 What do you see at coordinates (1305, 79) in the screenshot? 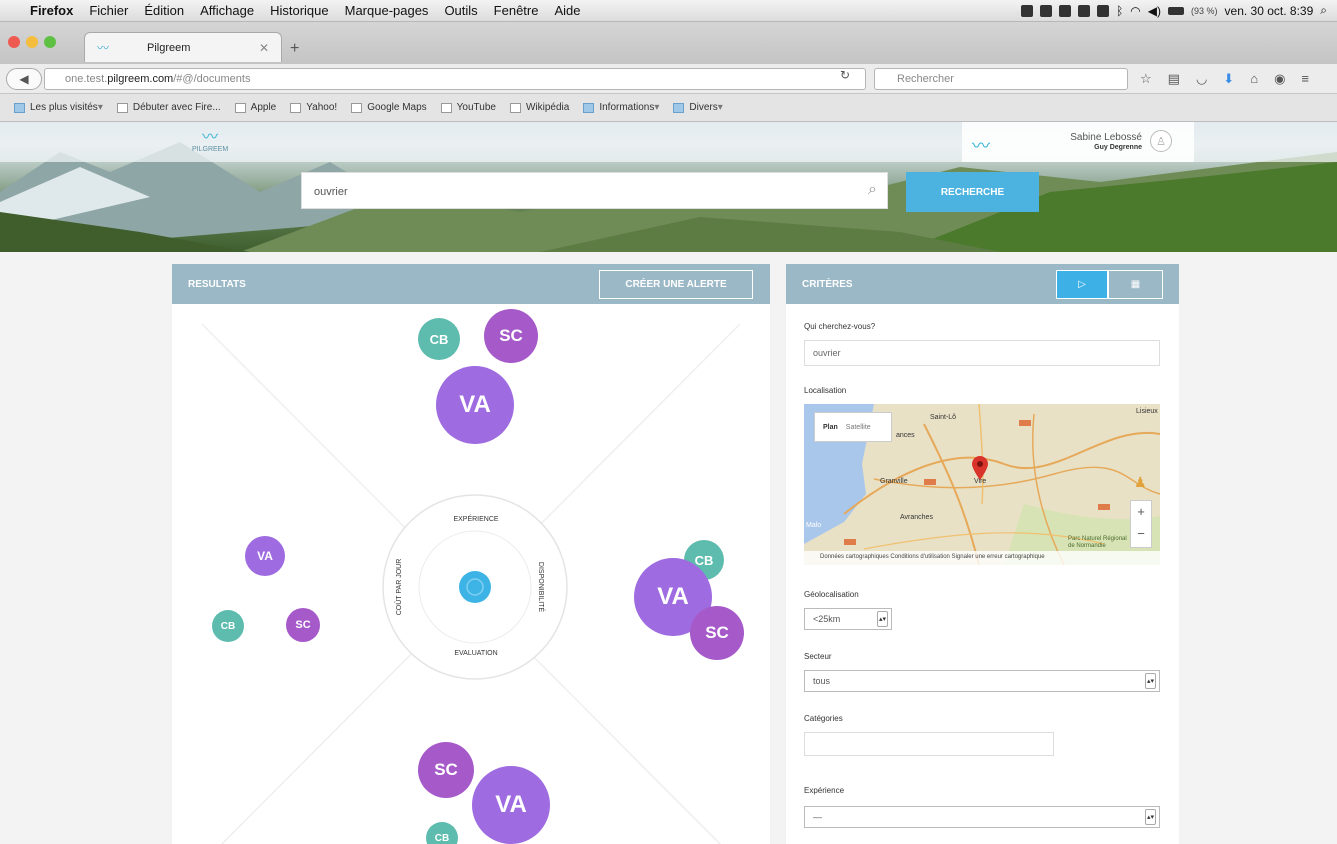
I see `hamburger-menu-icon: ≡` at bounding box center [1305, 79].